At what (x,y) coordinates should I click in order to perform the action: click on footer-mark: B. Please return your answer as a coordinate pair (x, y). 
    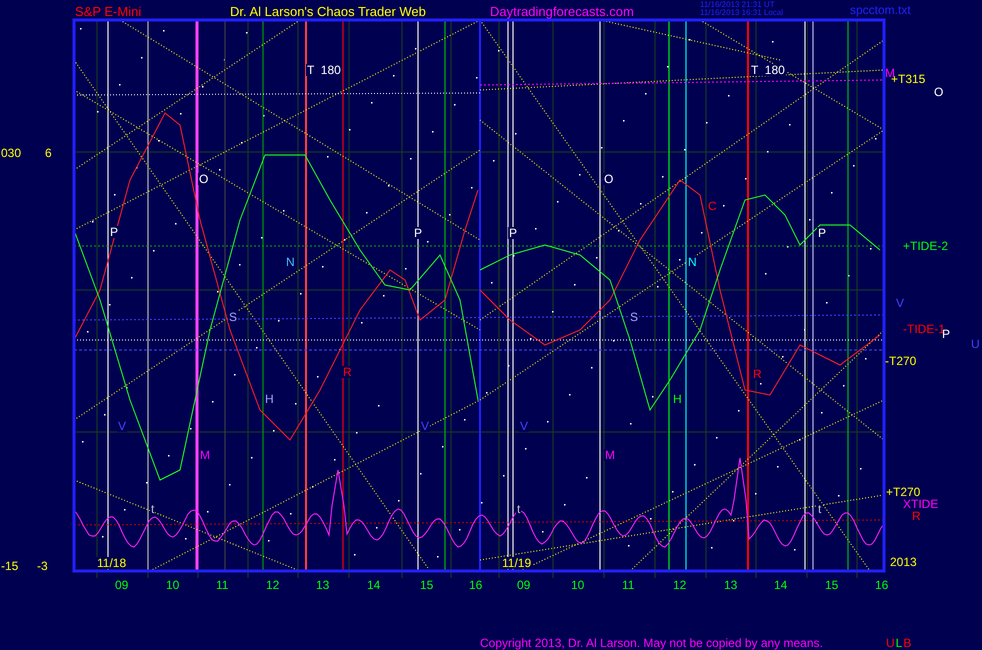
    Looking at the image, I should click on (907, 643).